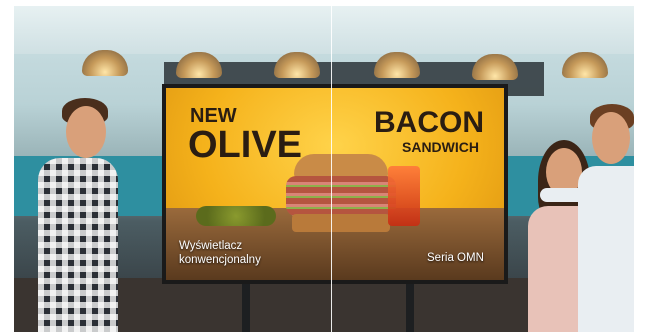 The image size is (645, 334). What do you see at coordinates (440, 147) in the screenshot?
I see `ad-headline-sandwich: SANDWICH` at bounding box center [440, 147].